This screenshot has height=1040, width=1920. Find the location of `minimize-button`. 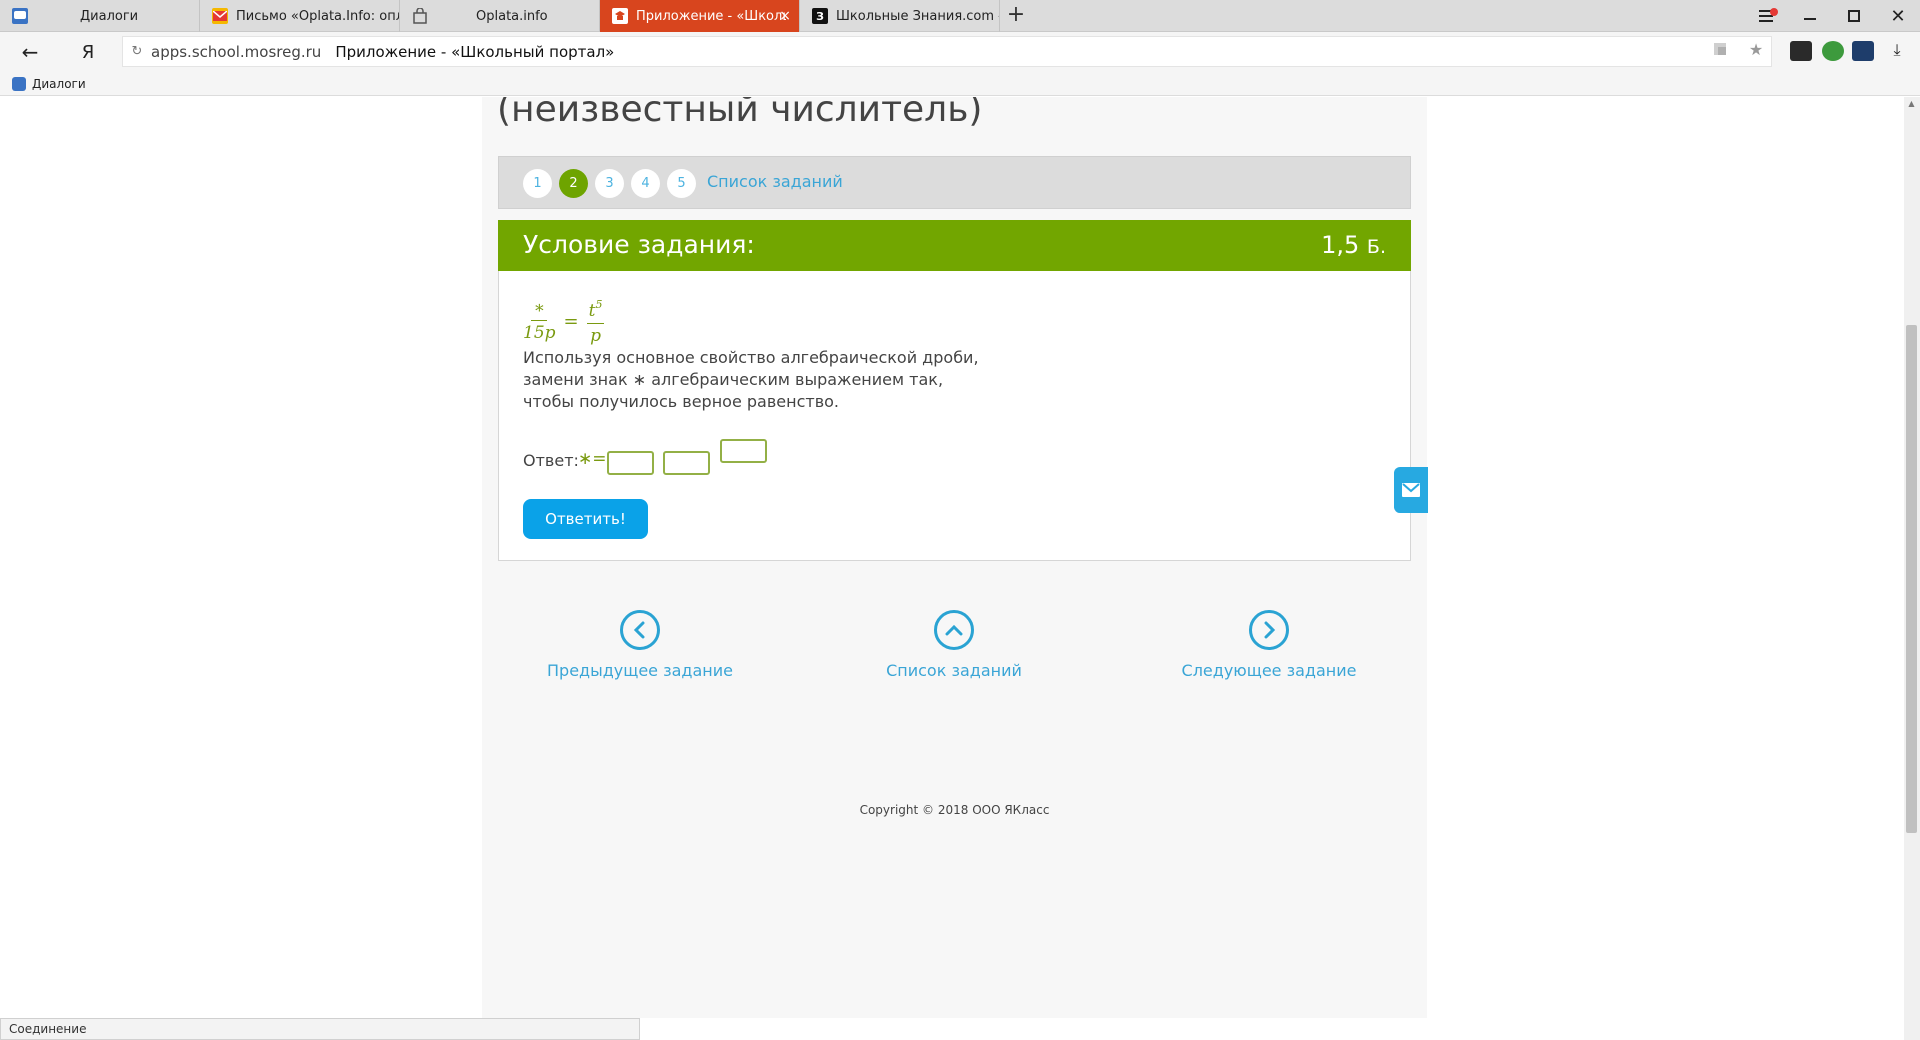

minimize-button is located at coordinates (1810, 16).